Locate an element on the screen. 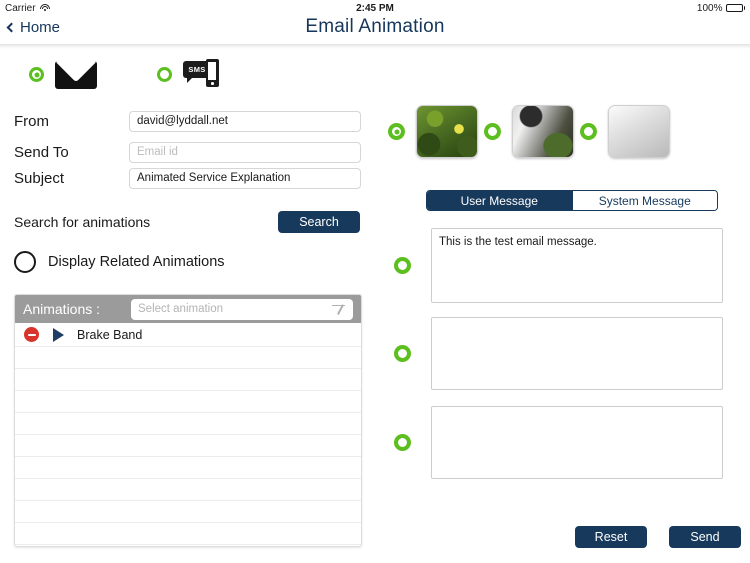 The image size is (750, 563). email-channel-radio is located at coordinates (36, 74).